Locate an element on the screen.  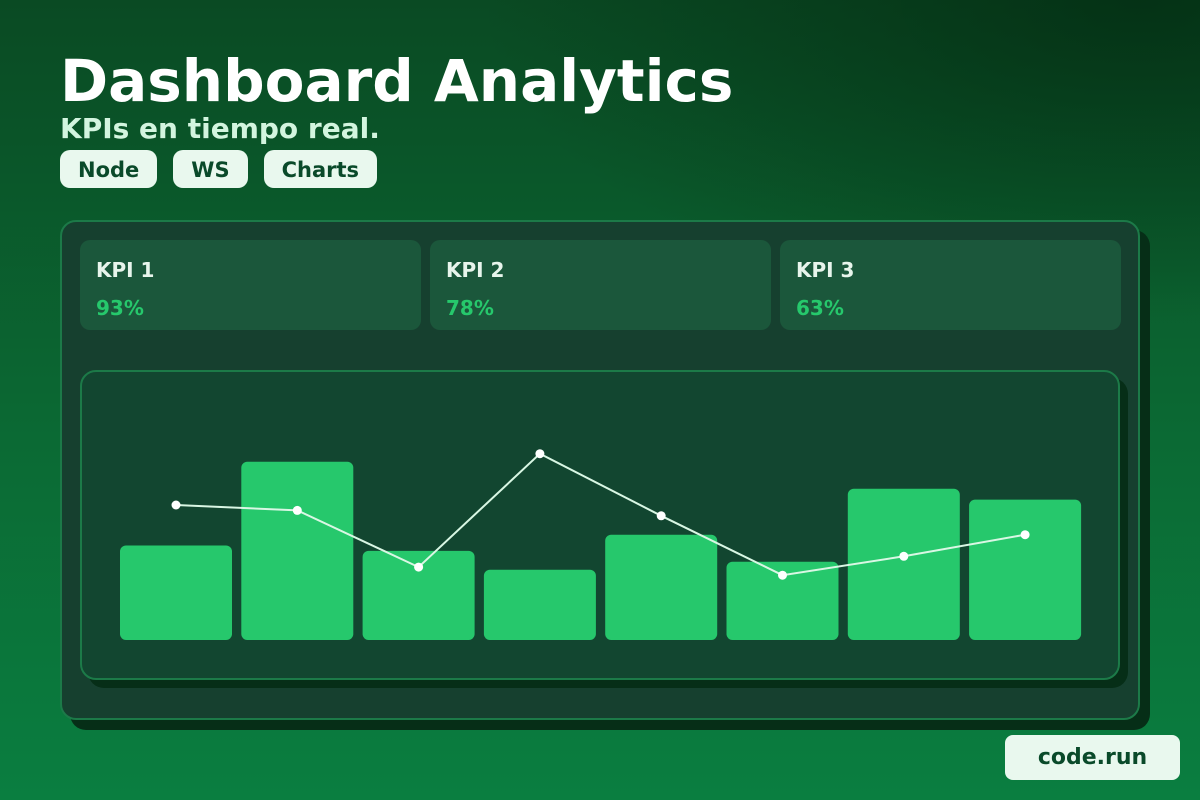
kpi-card-2: KPI 2 78% is located at coordinates (600, 285).